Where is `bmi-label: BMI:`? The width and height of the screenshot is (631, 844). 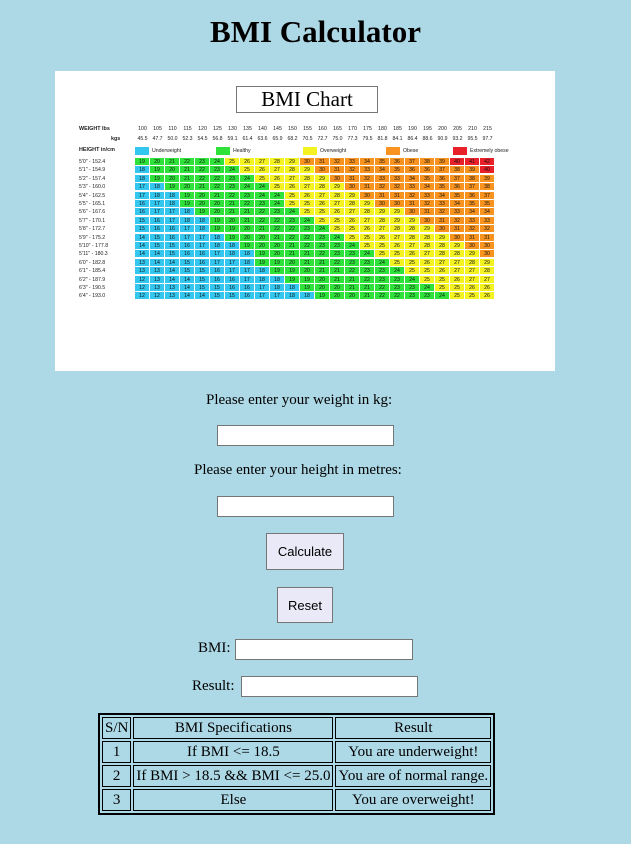
bmi-label: BMI: is located at coordinates (214, 648).